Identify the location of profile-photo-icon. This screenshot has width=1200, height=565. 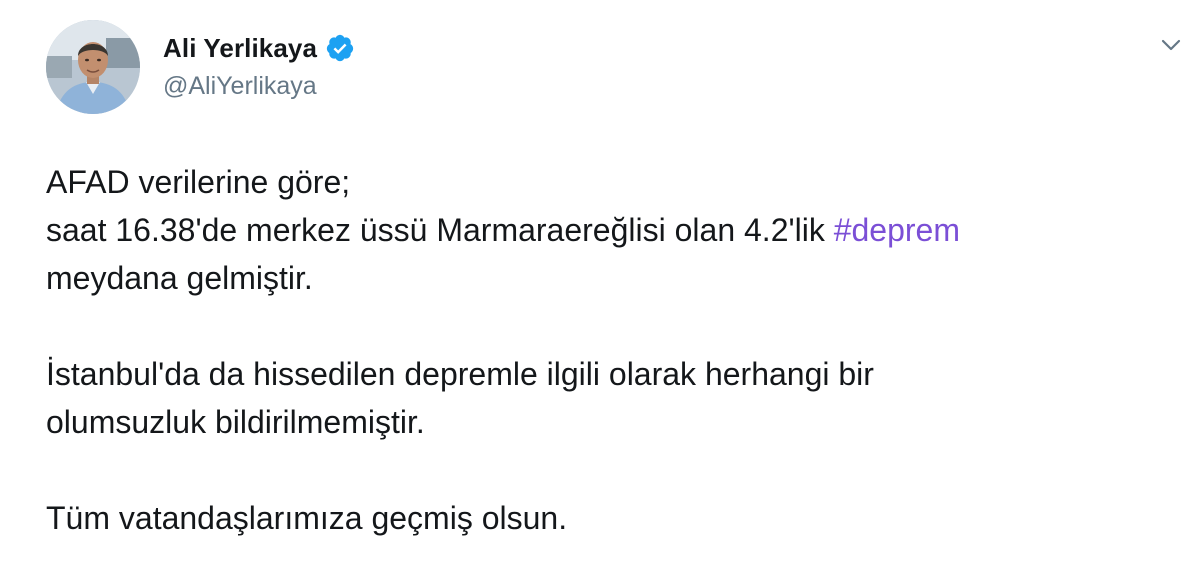
(93, 67).